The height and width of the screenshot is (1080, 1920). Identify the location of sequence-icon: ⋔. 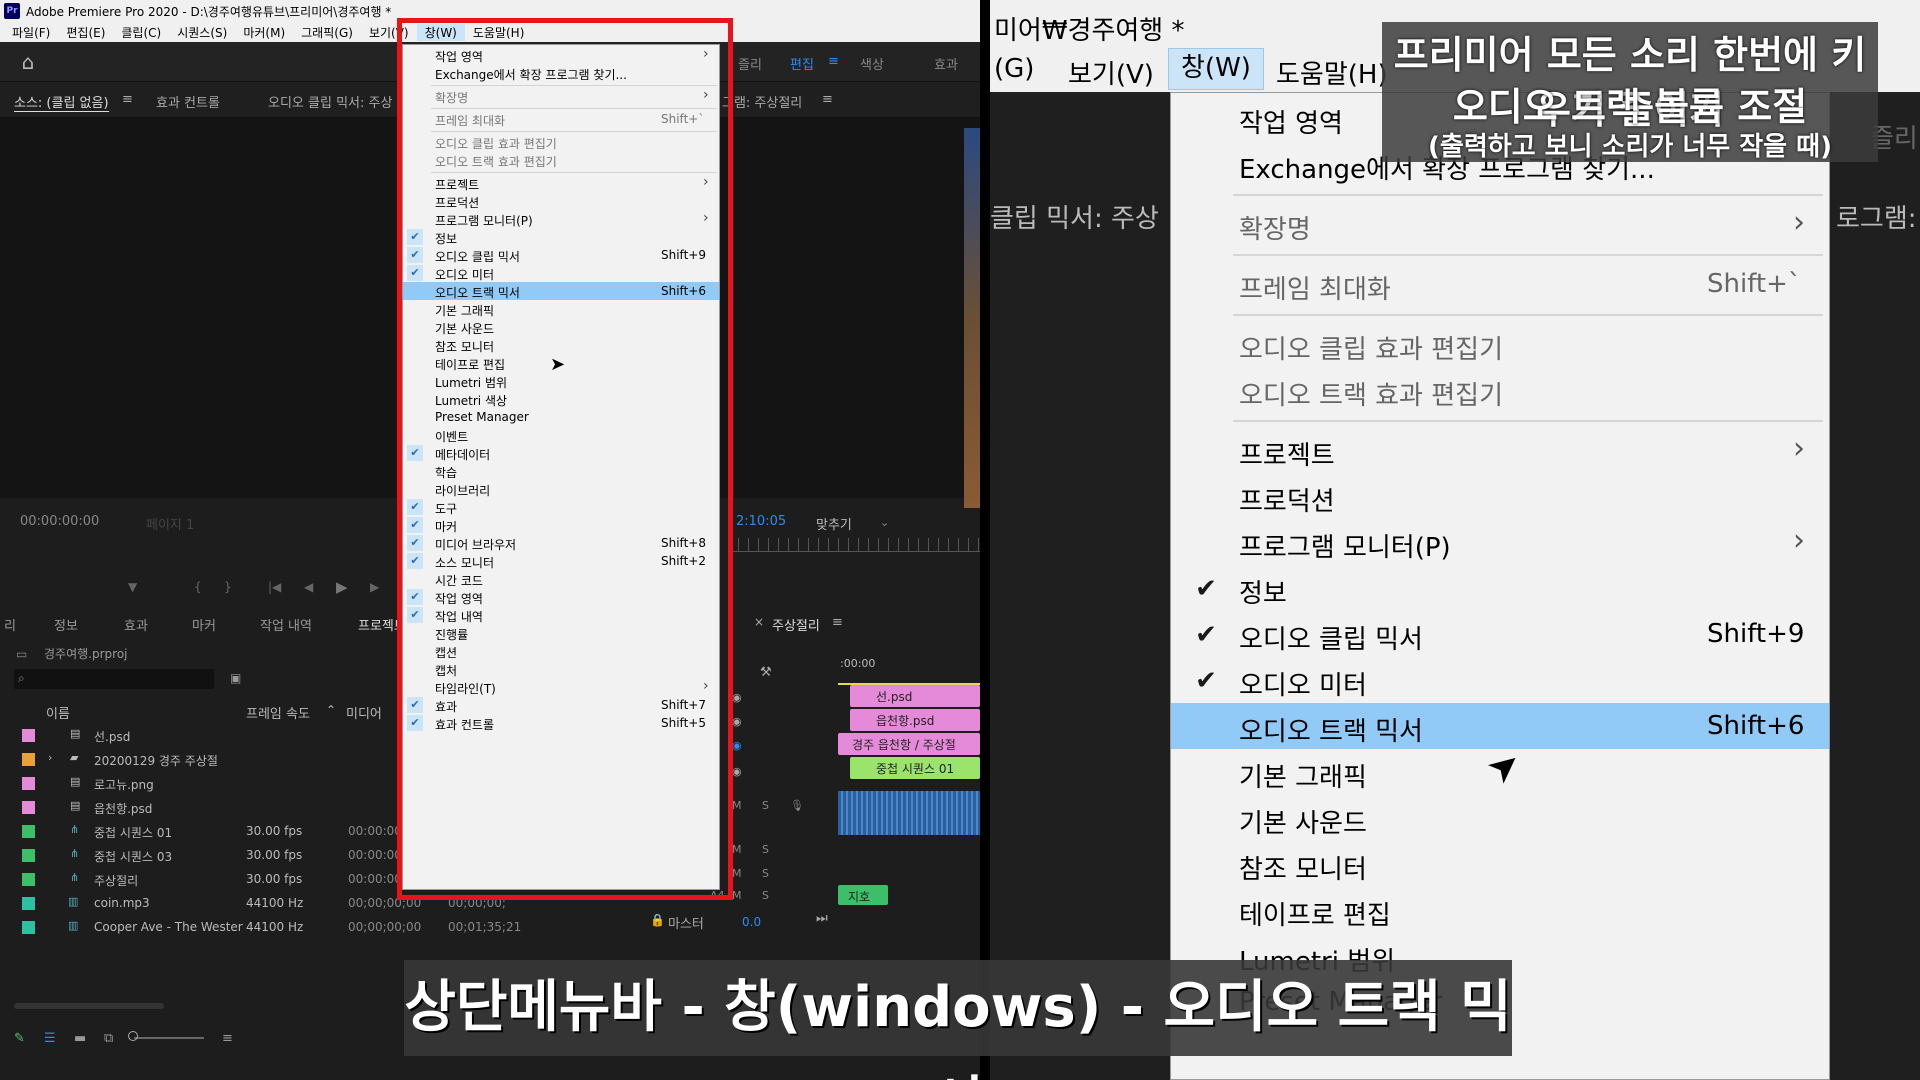
(75, 853).